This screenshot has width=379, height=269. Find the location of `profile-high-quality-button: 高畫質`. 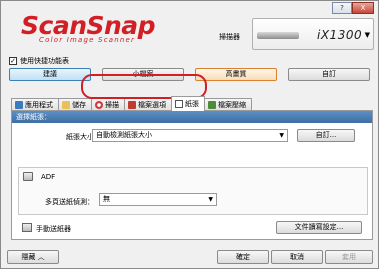

profile-high-quality-button: 高畫質 is located at coordinates (236, 74).